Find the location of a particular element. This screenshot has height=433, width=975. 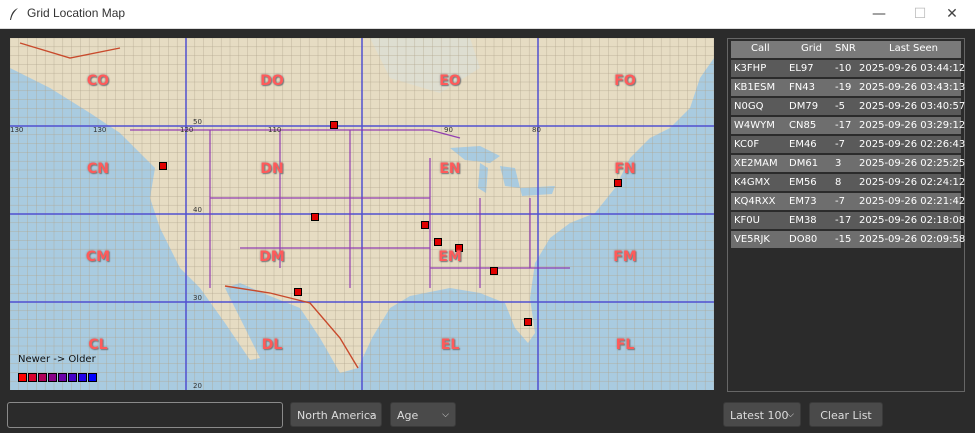

grid-field-label: DM is located at coordinates (272, 257).